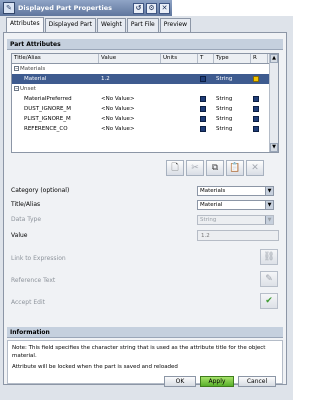 The height and width of the screenshot is (400, 320). Describe the element at coordinates (235, 204) in the screenshot. I see `title-combo: Material ▼` at that location.